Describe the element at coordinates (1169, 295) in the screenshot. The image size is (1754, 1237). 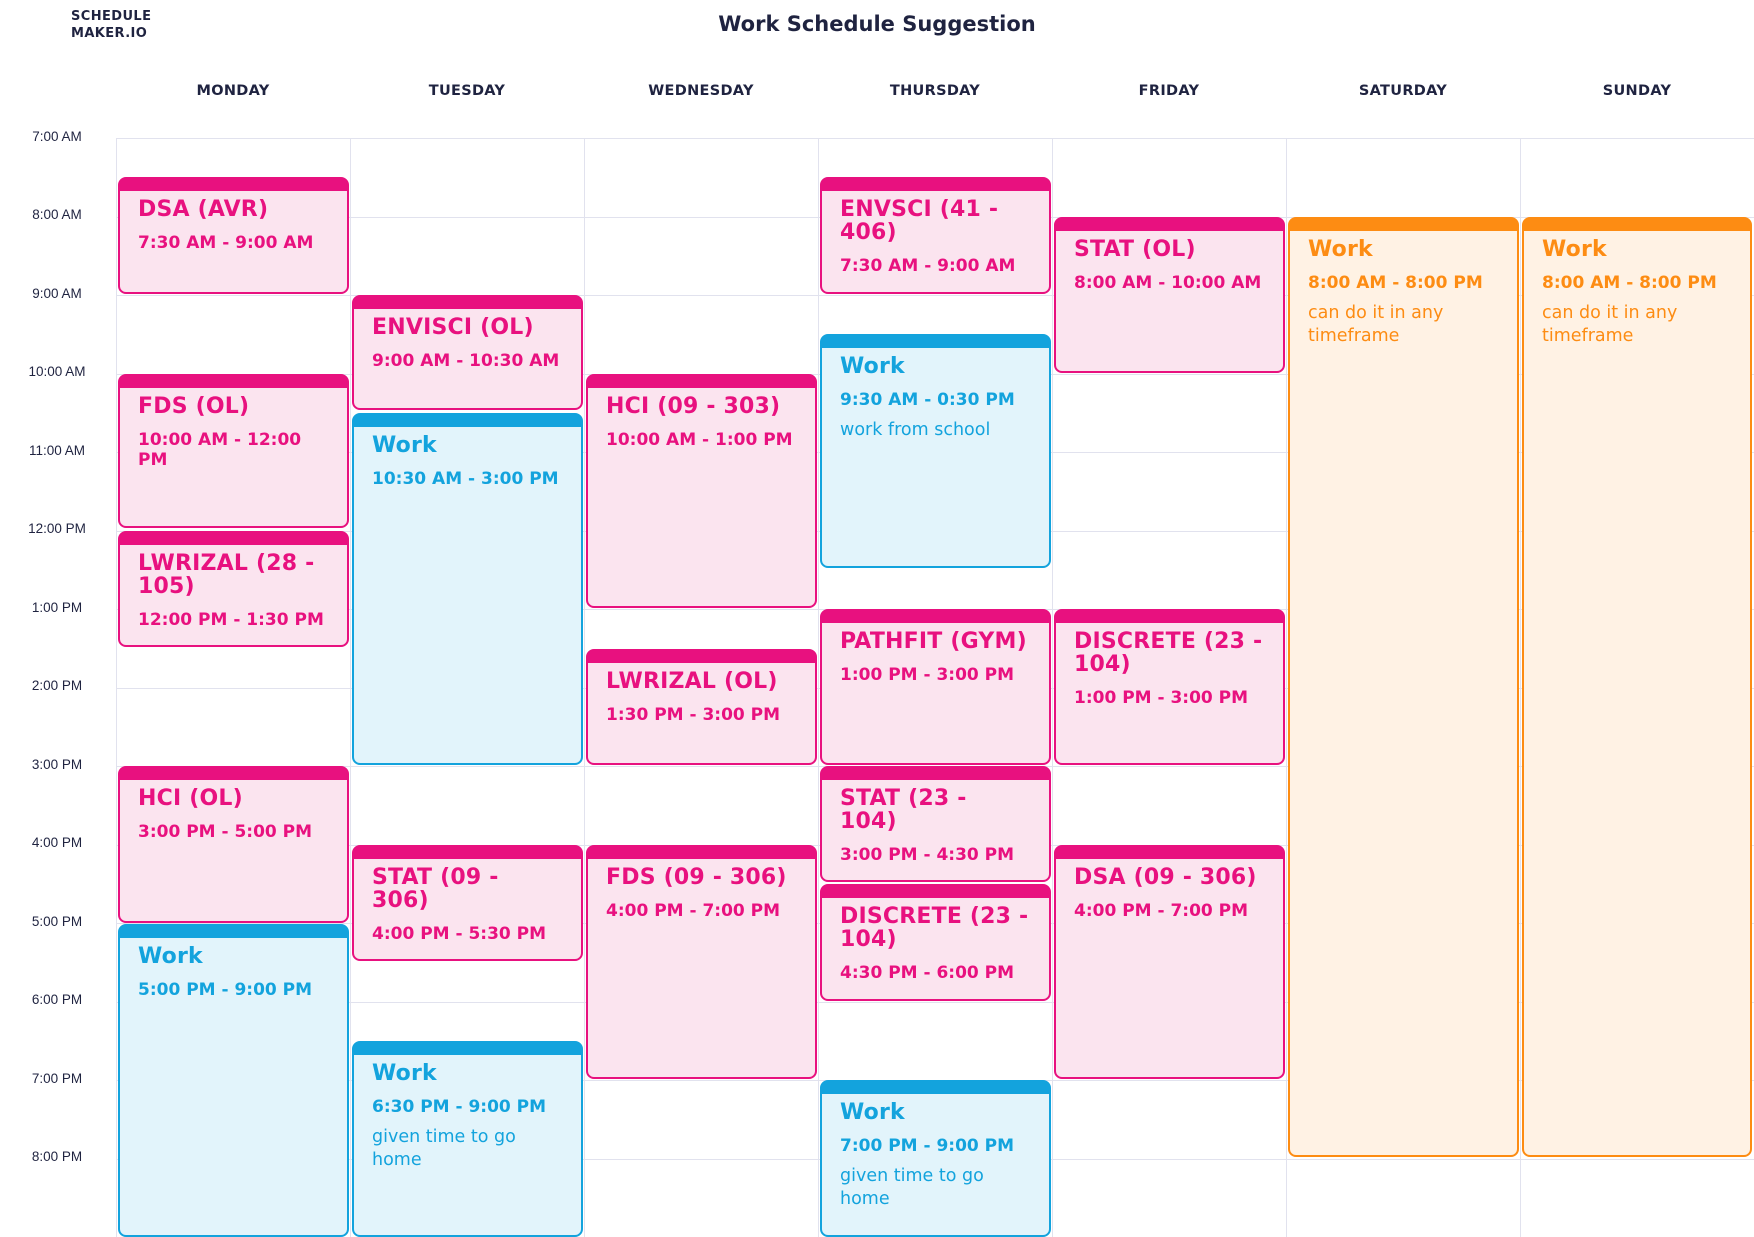
I see `event-card-stat-ol: STAT (OL) 8:00 AM - 10:00 AM` at that location.